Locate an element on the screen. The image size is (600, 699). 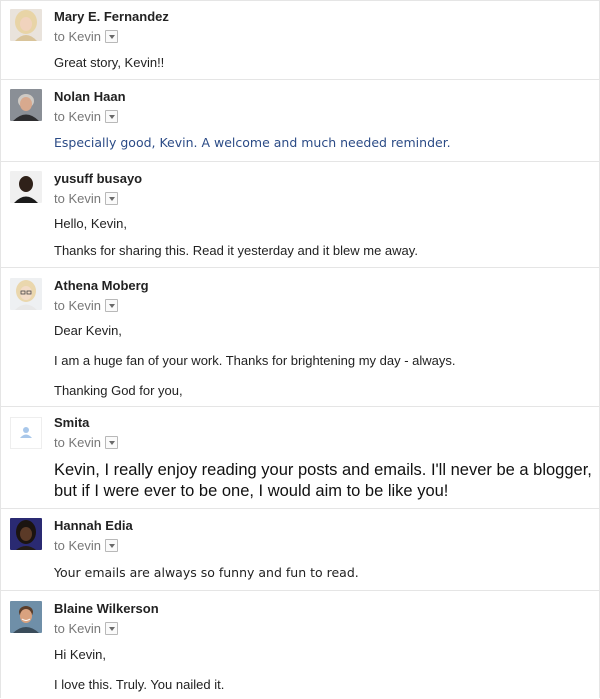
message-body-line: Great story, Kevin!! is located at coordinates (109, 62).